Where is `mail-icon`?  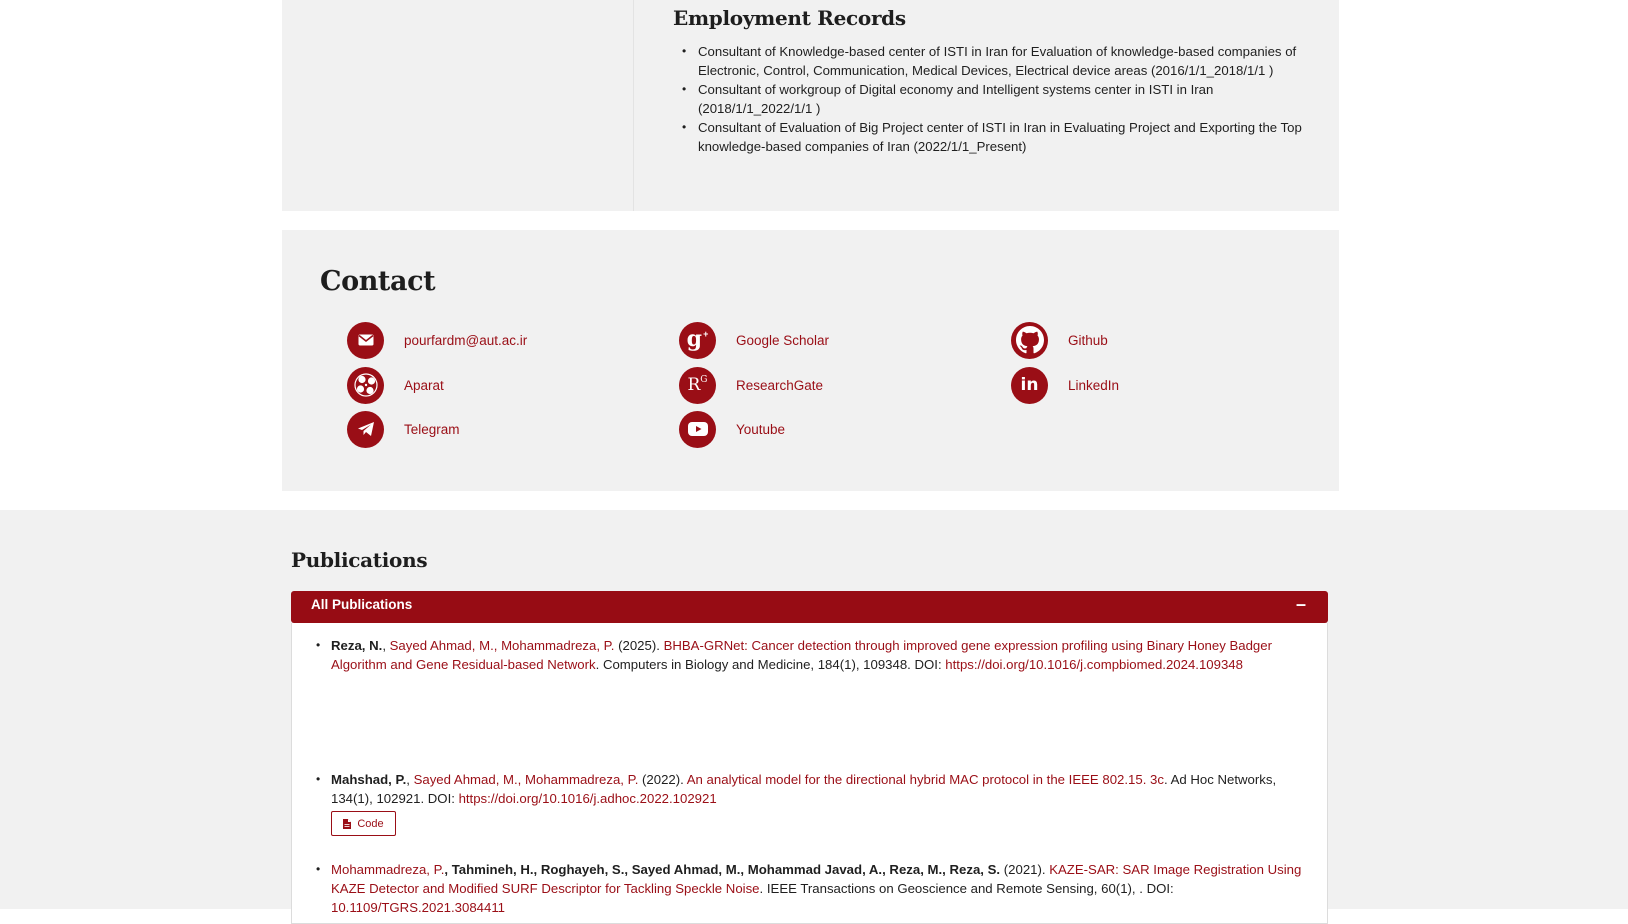 mail-icon is located at coordinates (365, 340).